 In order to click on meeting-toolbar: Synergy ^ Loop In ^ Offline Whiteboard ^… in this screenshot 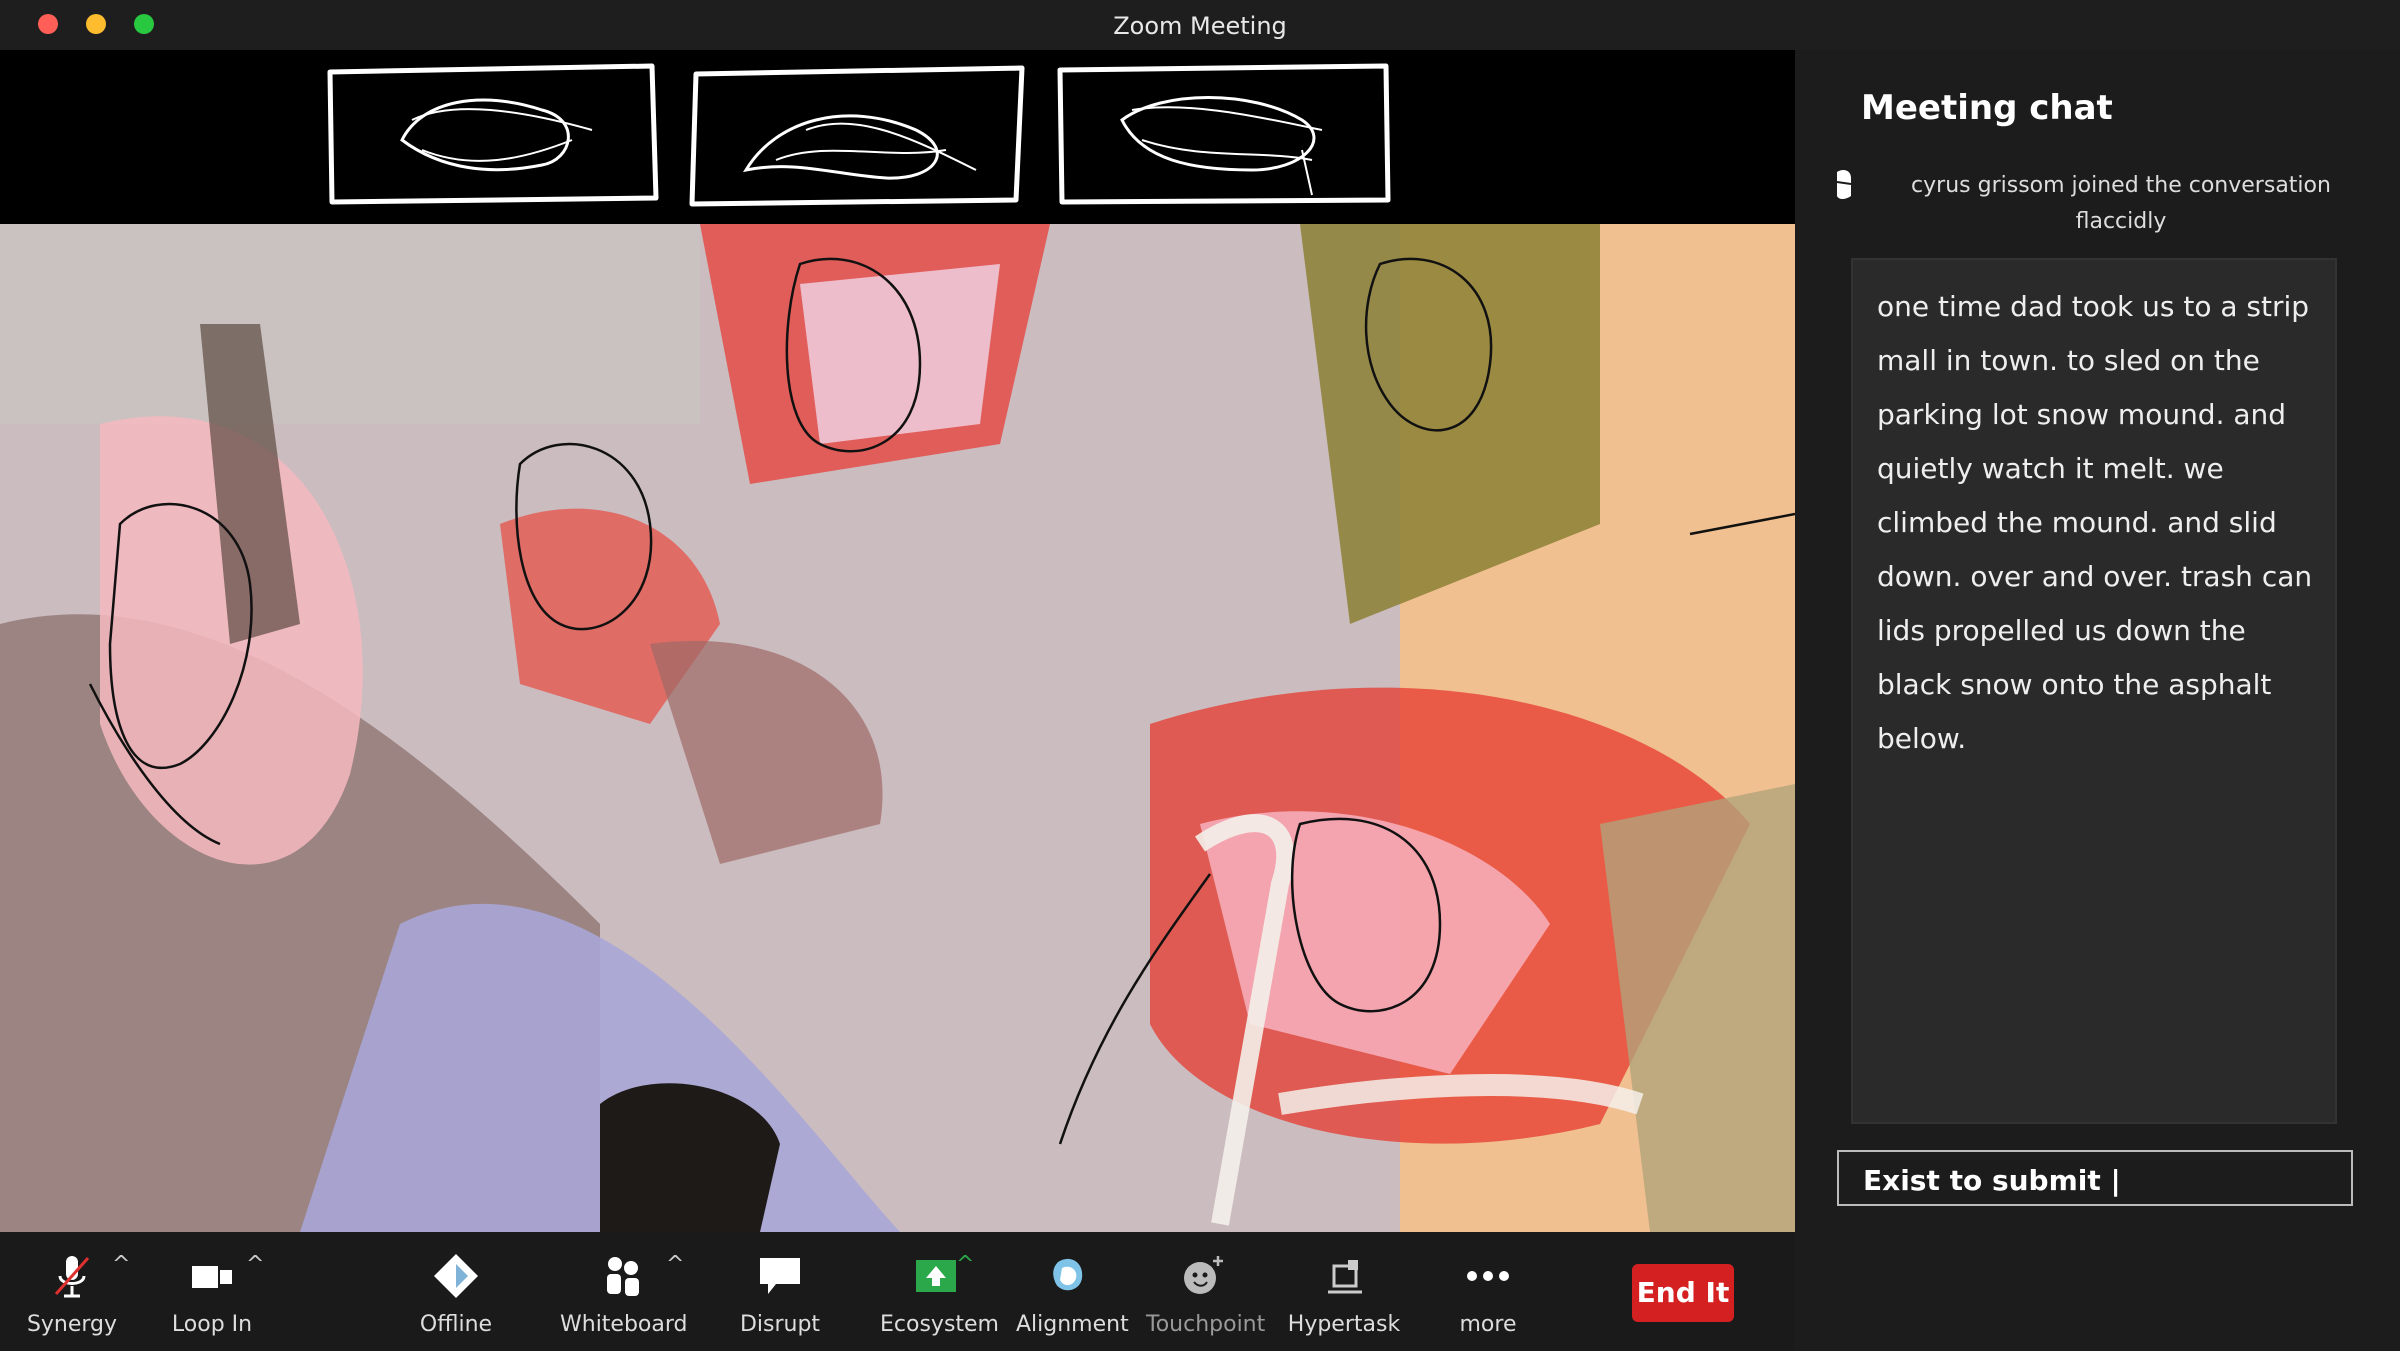, I will do `click(897, 1291)`.